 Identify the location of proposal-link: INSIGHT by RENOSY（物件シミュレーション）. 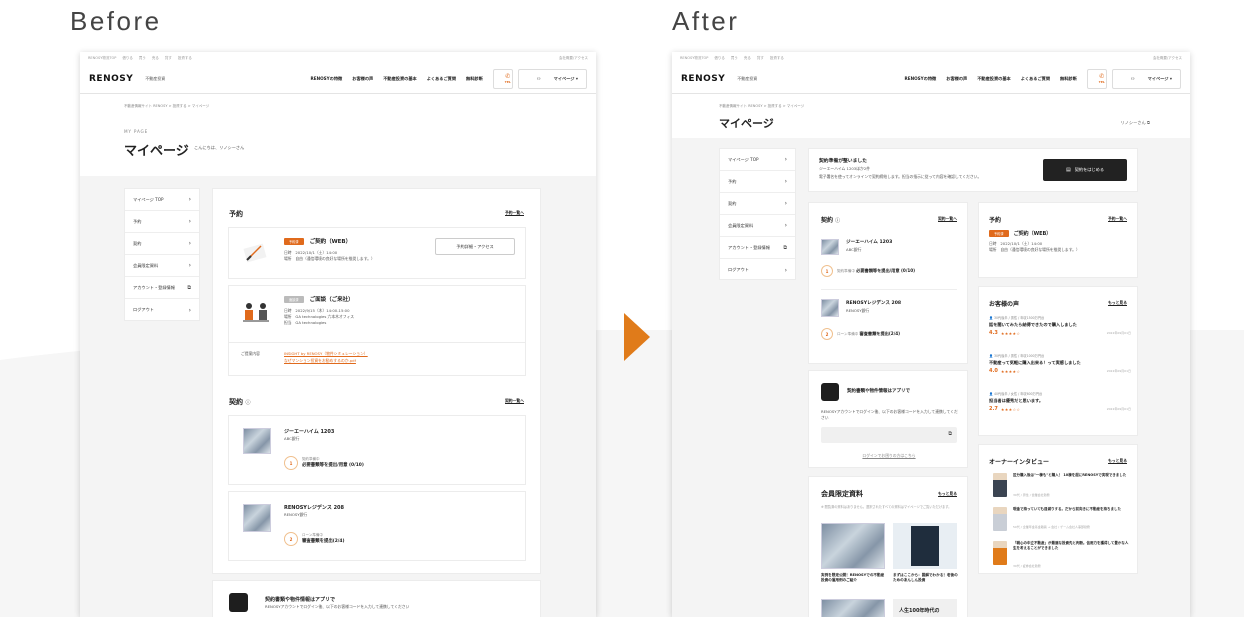
(326, 353).